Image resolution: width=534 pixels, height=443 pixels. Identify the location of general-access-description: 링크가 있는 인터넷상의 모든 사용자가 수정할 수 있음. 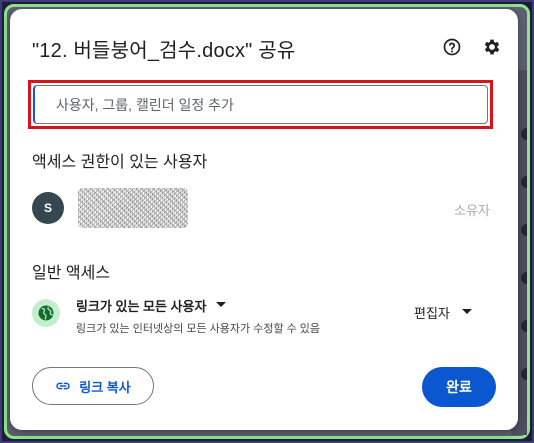
(198, 329).